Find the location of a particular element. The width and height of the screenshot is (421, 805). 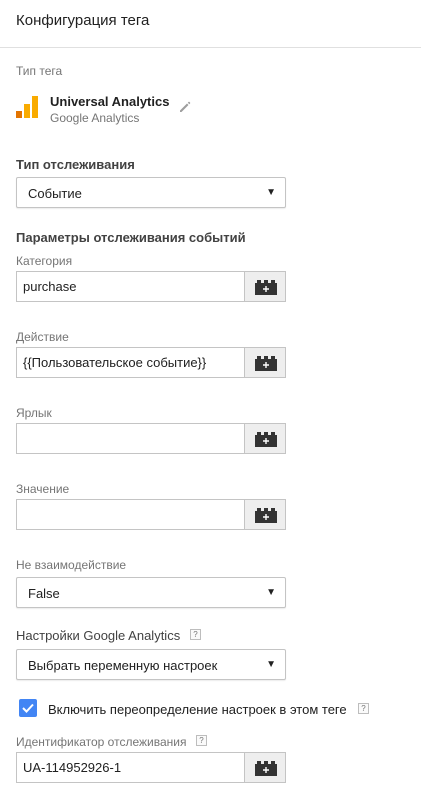

action-label: Действие is located at coordinates (42, 337).